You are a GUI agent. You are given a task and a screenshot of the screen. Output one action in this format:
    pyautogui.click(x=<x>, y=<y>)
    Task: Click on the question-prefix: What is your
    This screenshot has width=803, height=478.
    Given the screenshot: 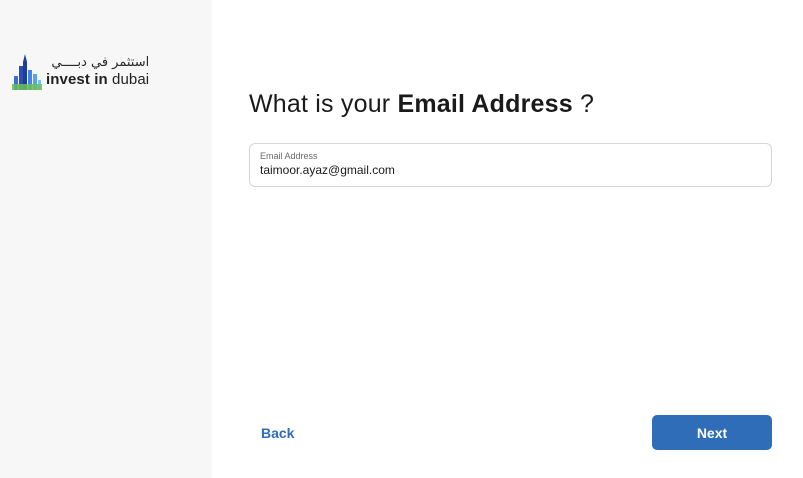 What is the action you would take?
    pyautogui.click(x=323, y=104)
    